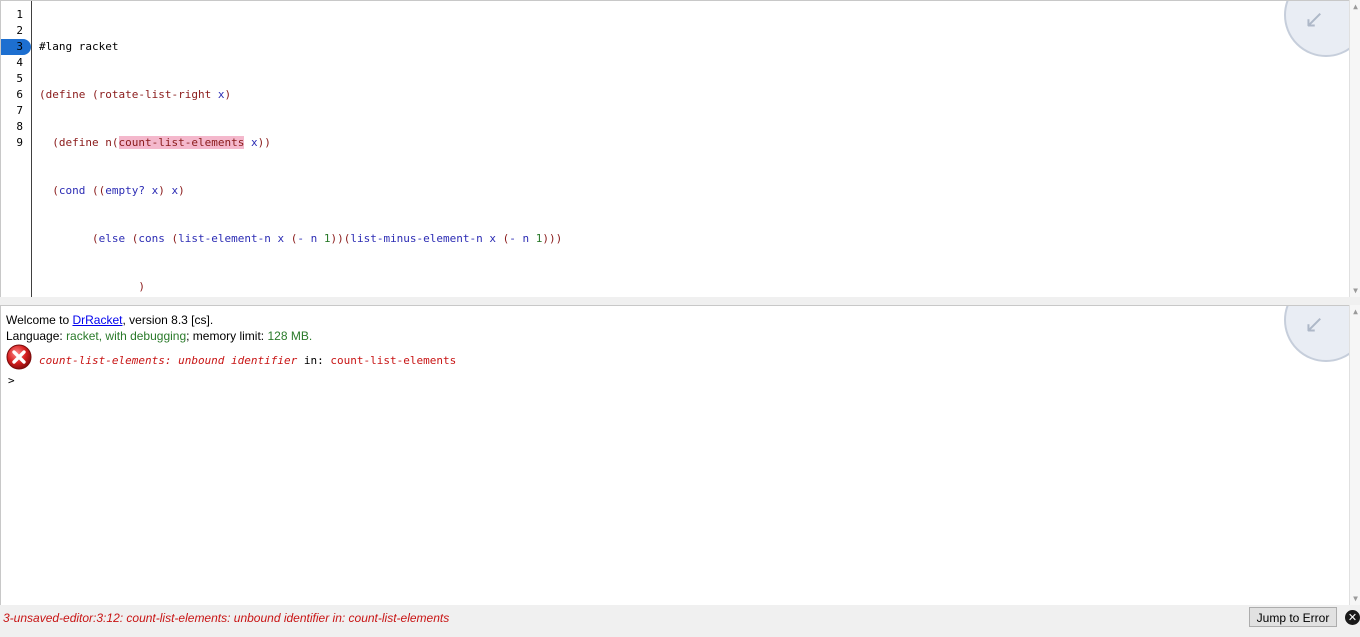  I want to click on interactions-scrollbar: ▲ ▼, so click(1354, 455).